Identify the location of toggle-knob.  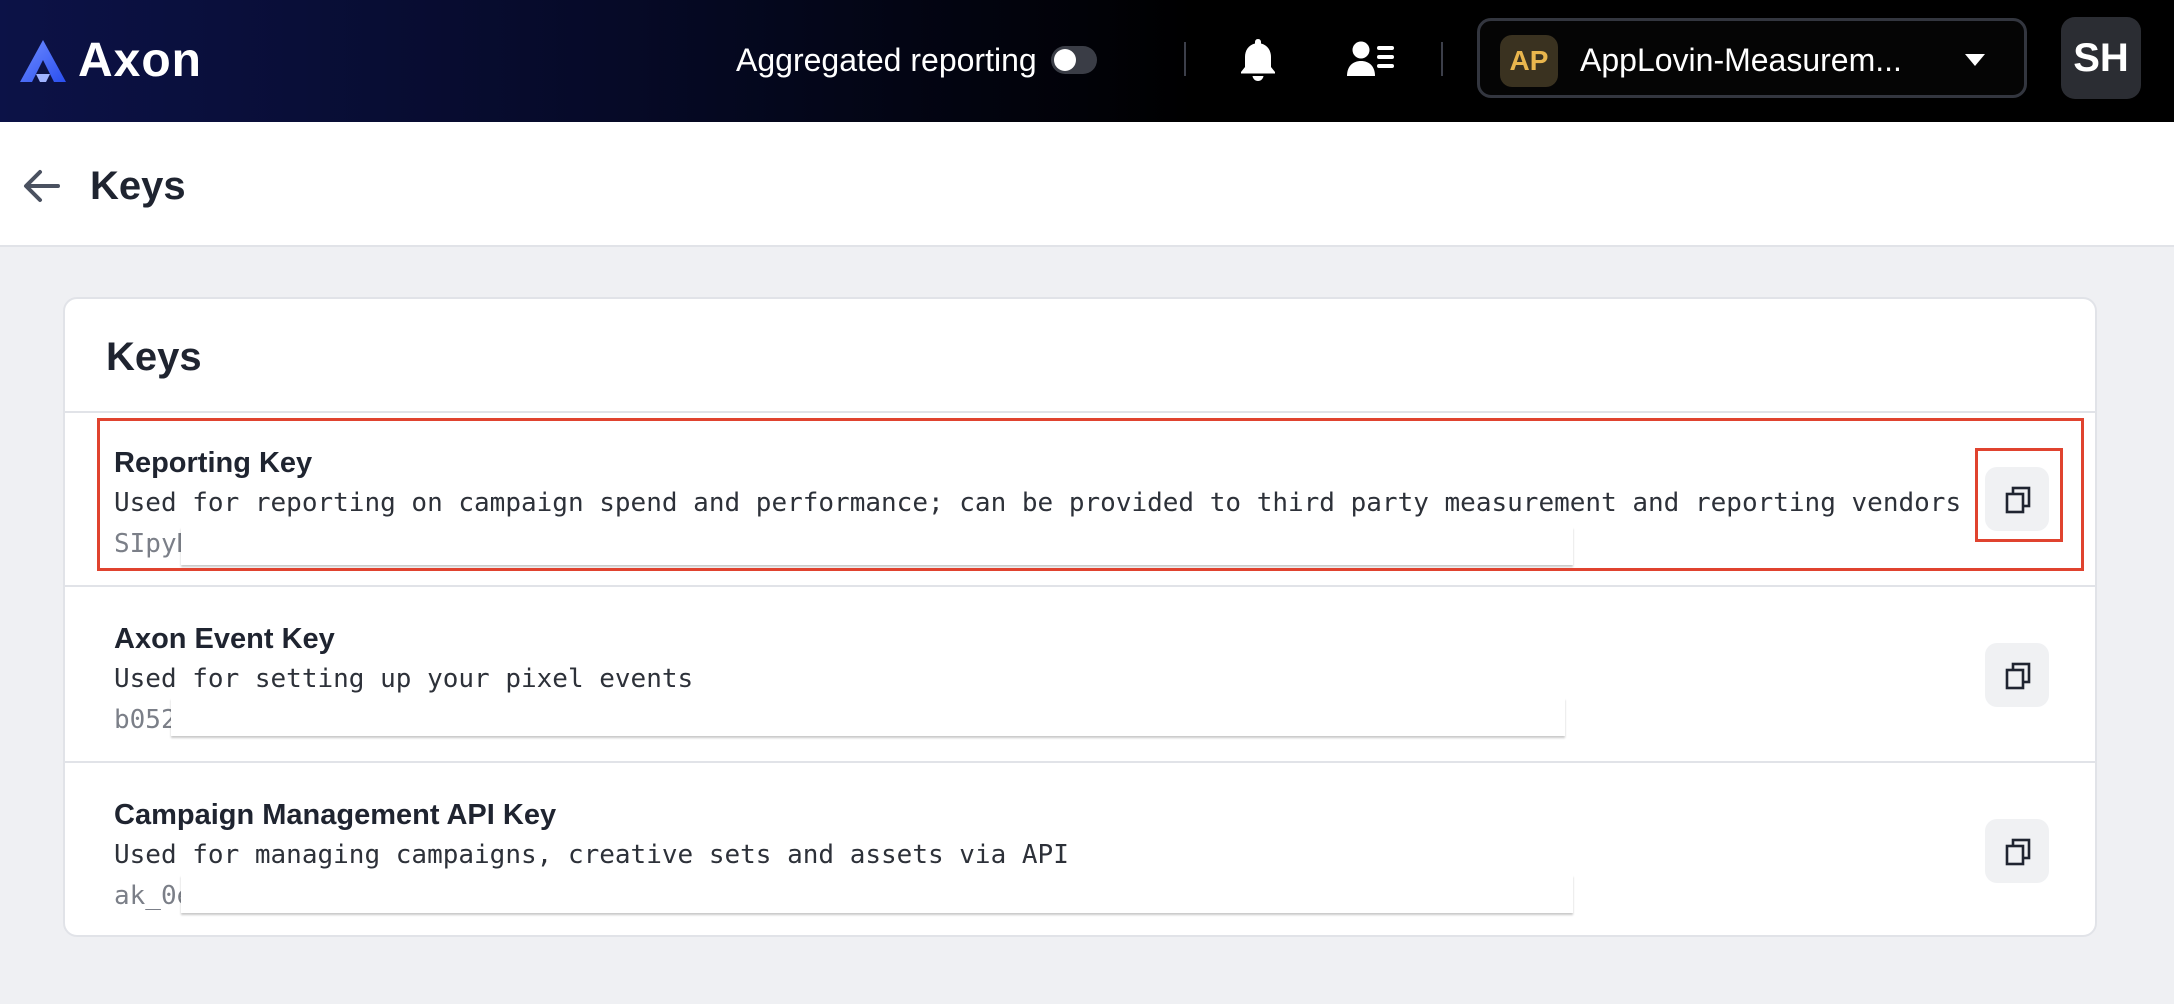
(1064, 60).